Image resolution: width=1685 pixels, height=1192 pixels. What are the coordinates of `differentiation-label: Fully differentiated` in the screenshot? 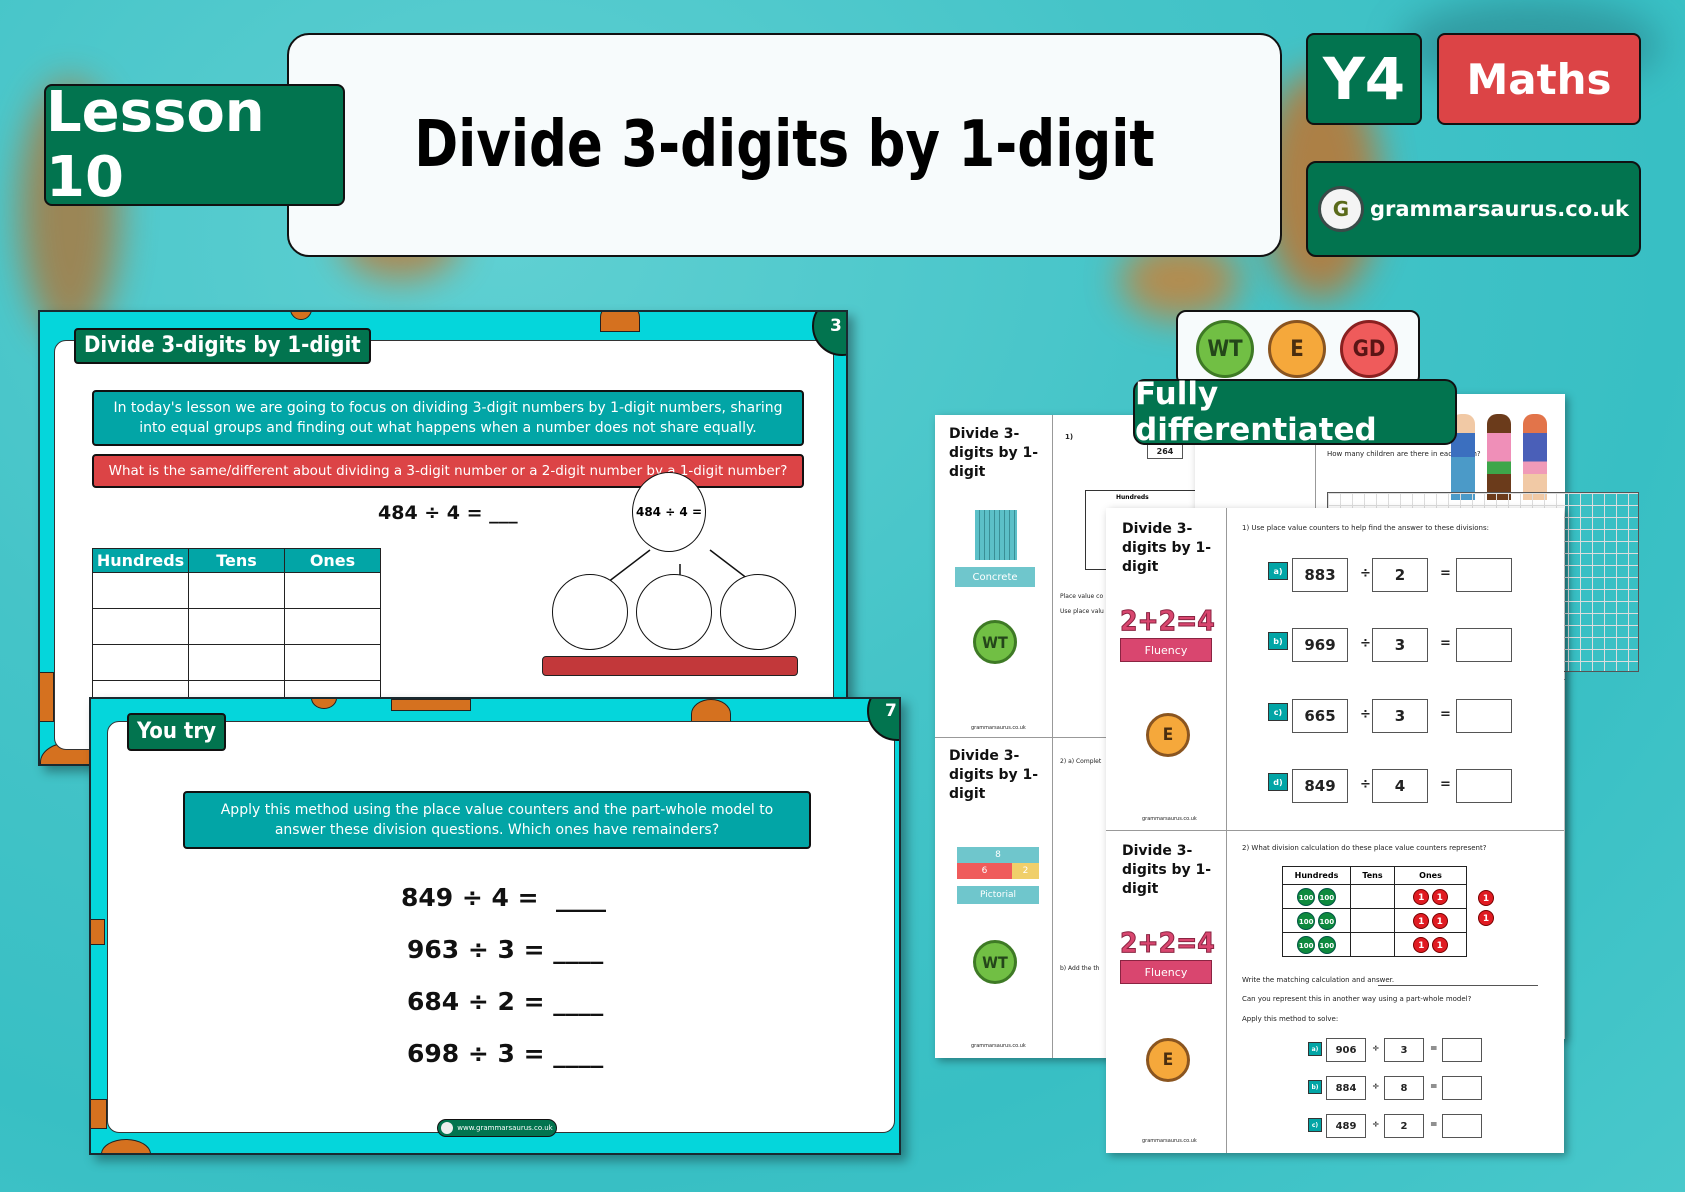 It's located at (1295, 412).